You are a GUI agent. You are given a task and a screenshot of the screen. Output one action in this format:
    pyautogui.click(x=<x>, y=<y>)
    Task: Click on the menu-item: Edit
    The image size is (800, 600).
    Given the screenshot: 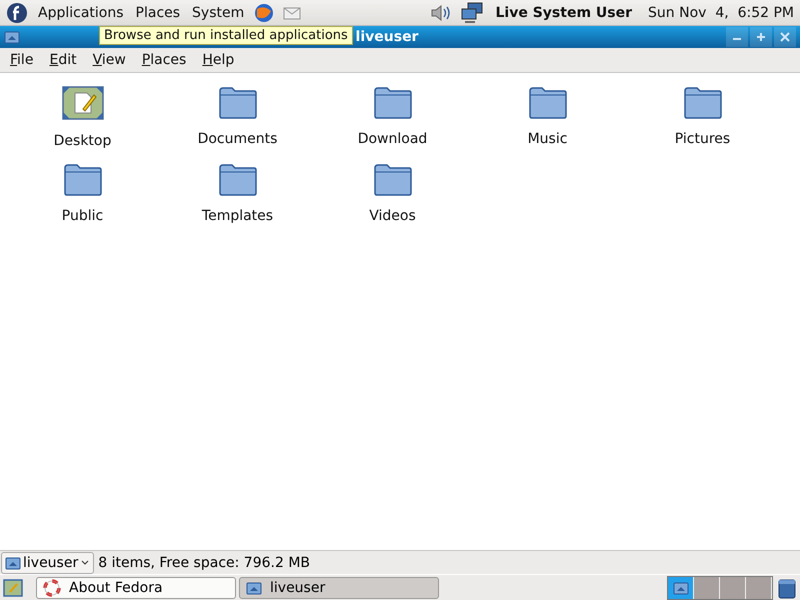 What is the action you would take?
    pyautogui.click(x=63, y=60)
    